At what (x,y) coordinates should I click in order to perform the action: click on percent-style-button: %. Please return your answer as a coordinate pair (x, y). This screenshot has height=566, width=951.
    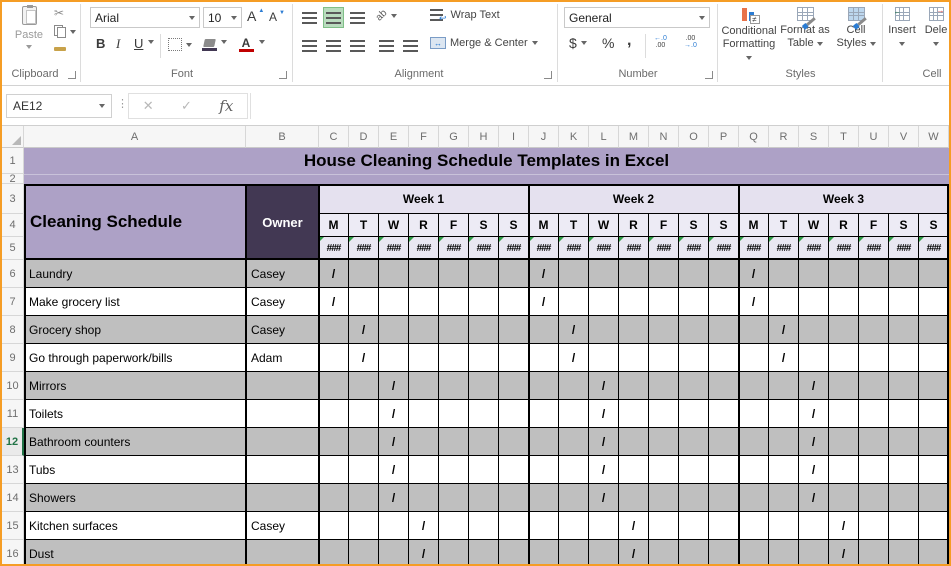
    Looking at the image, I should click on (608, 43).